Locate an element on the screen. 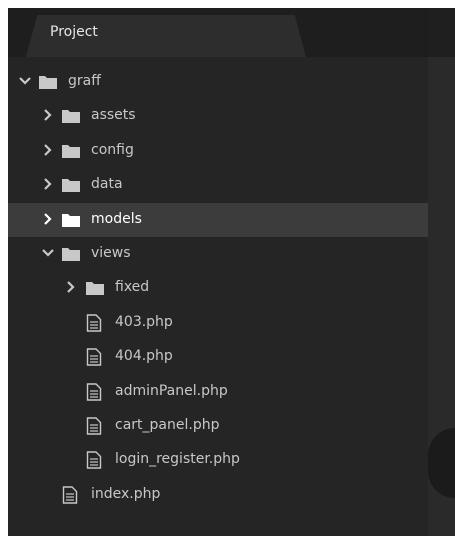 The width and height of the screenshot is (455, 536). tree-folder-row: assets is located at coordinates (218, 116).